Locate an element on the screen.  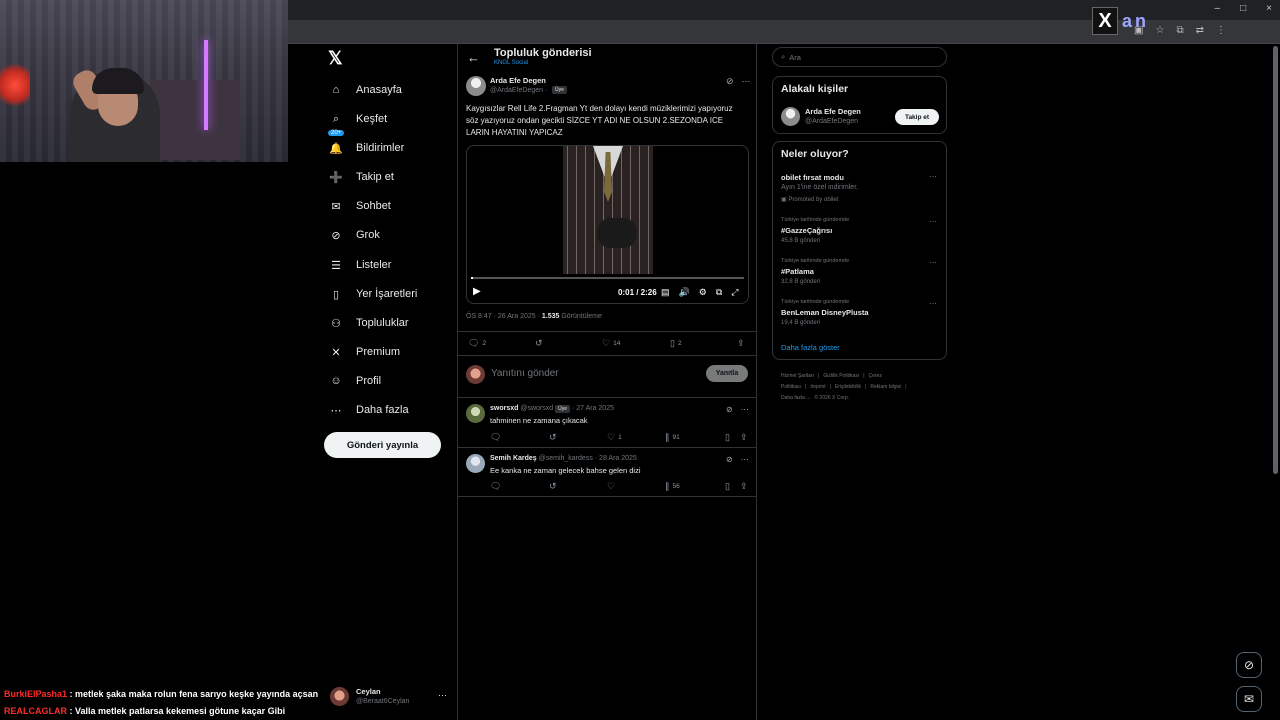
chat-username: BurkiElPasha1 is located at coordinates (36, 694).